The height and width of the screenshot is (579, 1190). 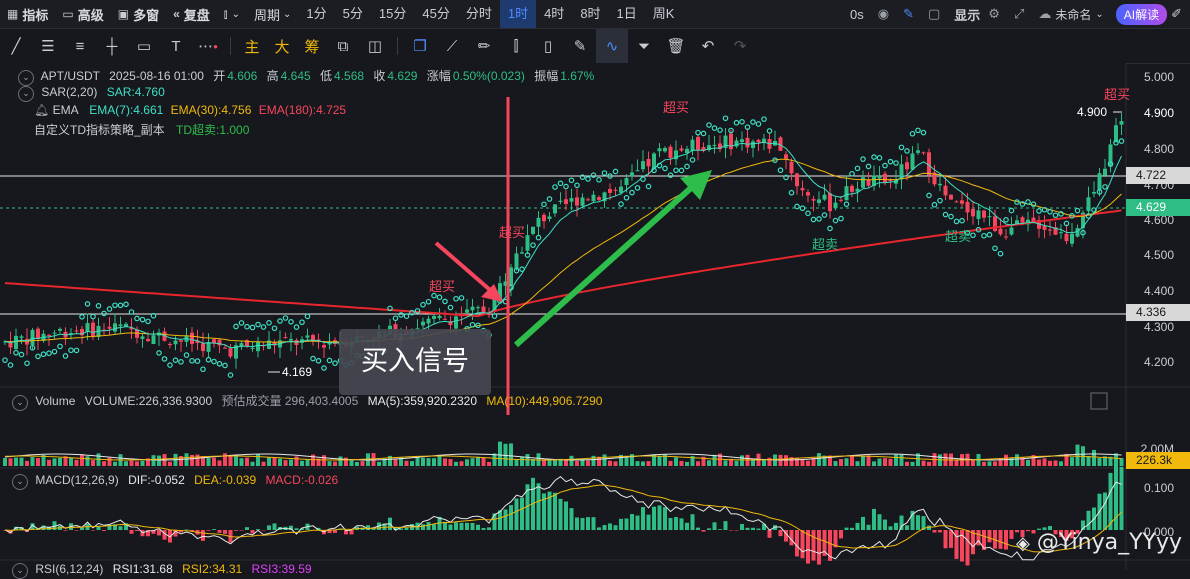 I want to click on advanced-button: ▭ 高级, so click(x=82, y=14).